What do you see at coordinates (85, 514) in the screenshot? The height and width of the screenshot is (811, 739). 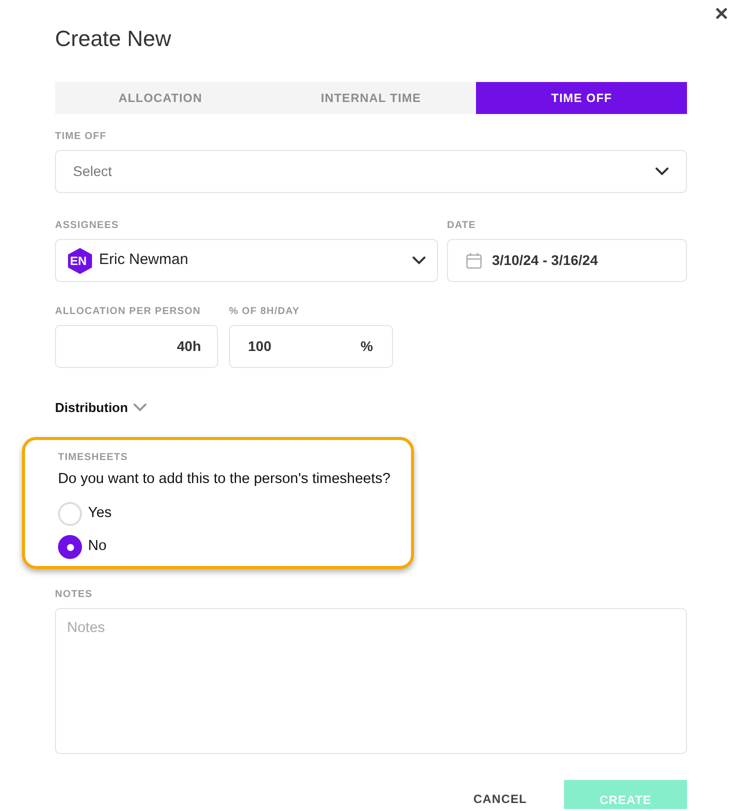 I see `radio-option: Yes` at bounding box center [85, 514].